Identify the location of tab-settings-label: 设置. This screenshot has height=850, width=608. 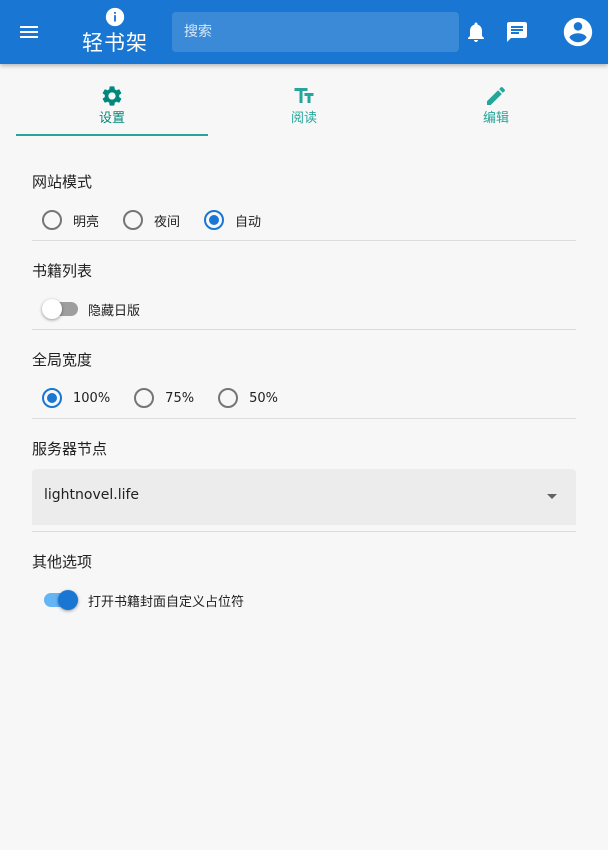
(111, 118).